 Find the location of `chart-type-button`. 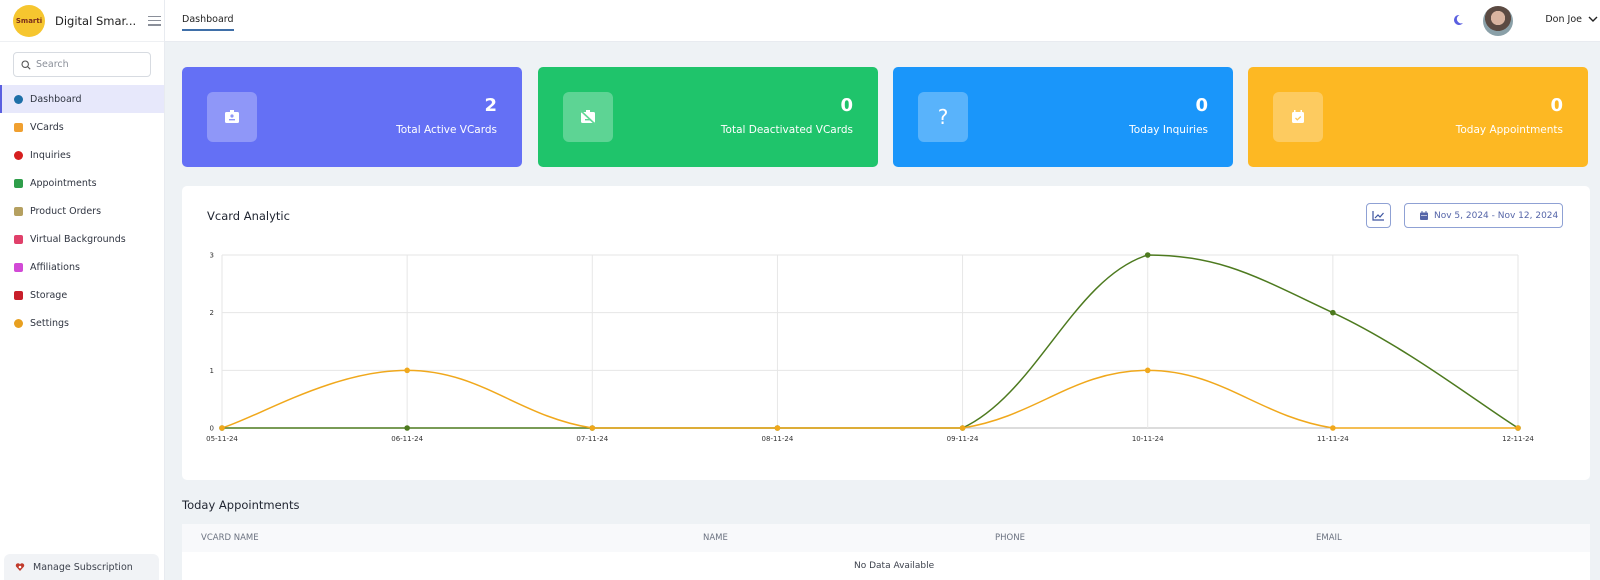

chart-type-button is located at coordinates (1378, 215).